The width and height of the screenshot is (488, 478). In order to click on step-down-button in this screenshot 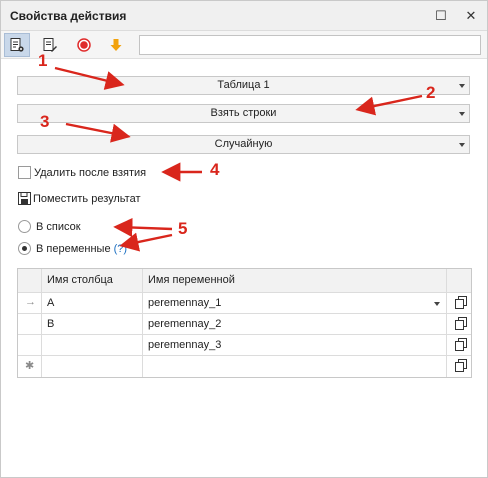, I will do `click(116, 45)`.